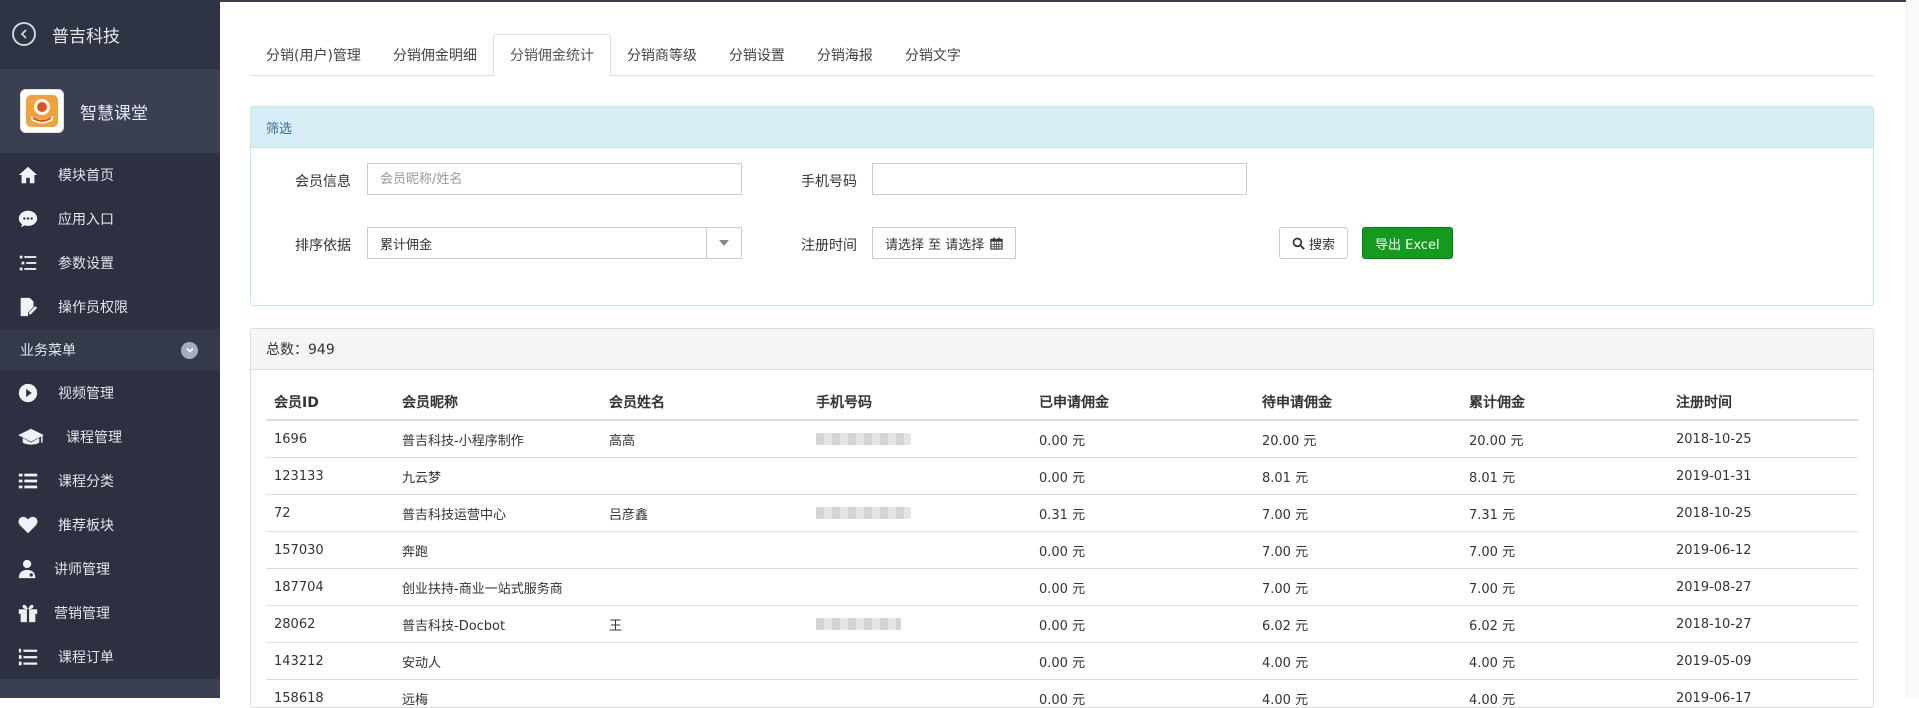  I want to click on cell-member-id: 158618, so click(330, 694).